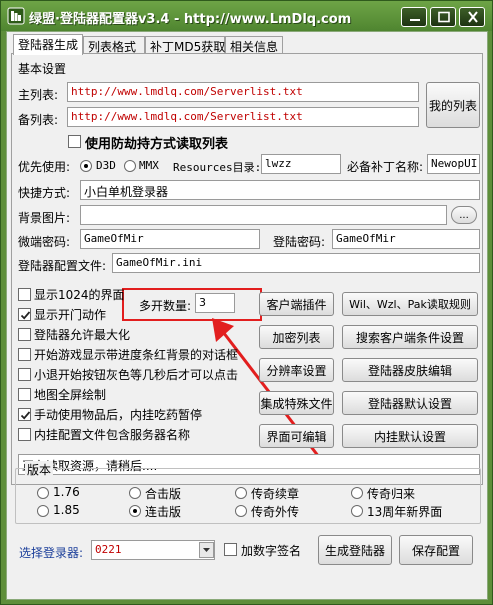 The image size is (493, 605). Describe the element at coordinates (405, 512) in the screenshot. I see `version-option-label: 13周年新界面` at that location.